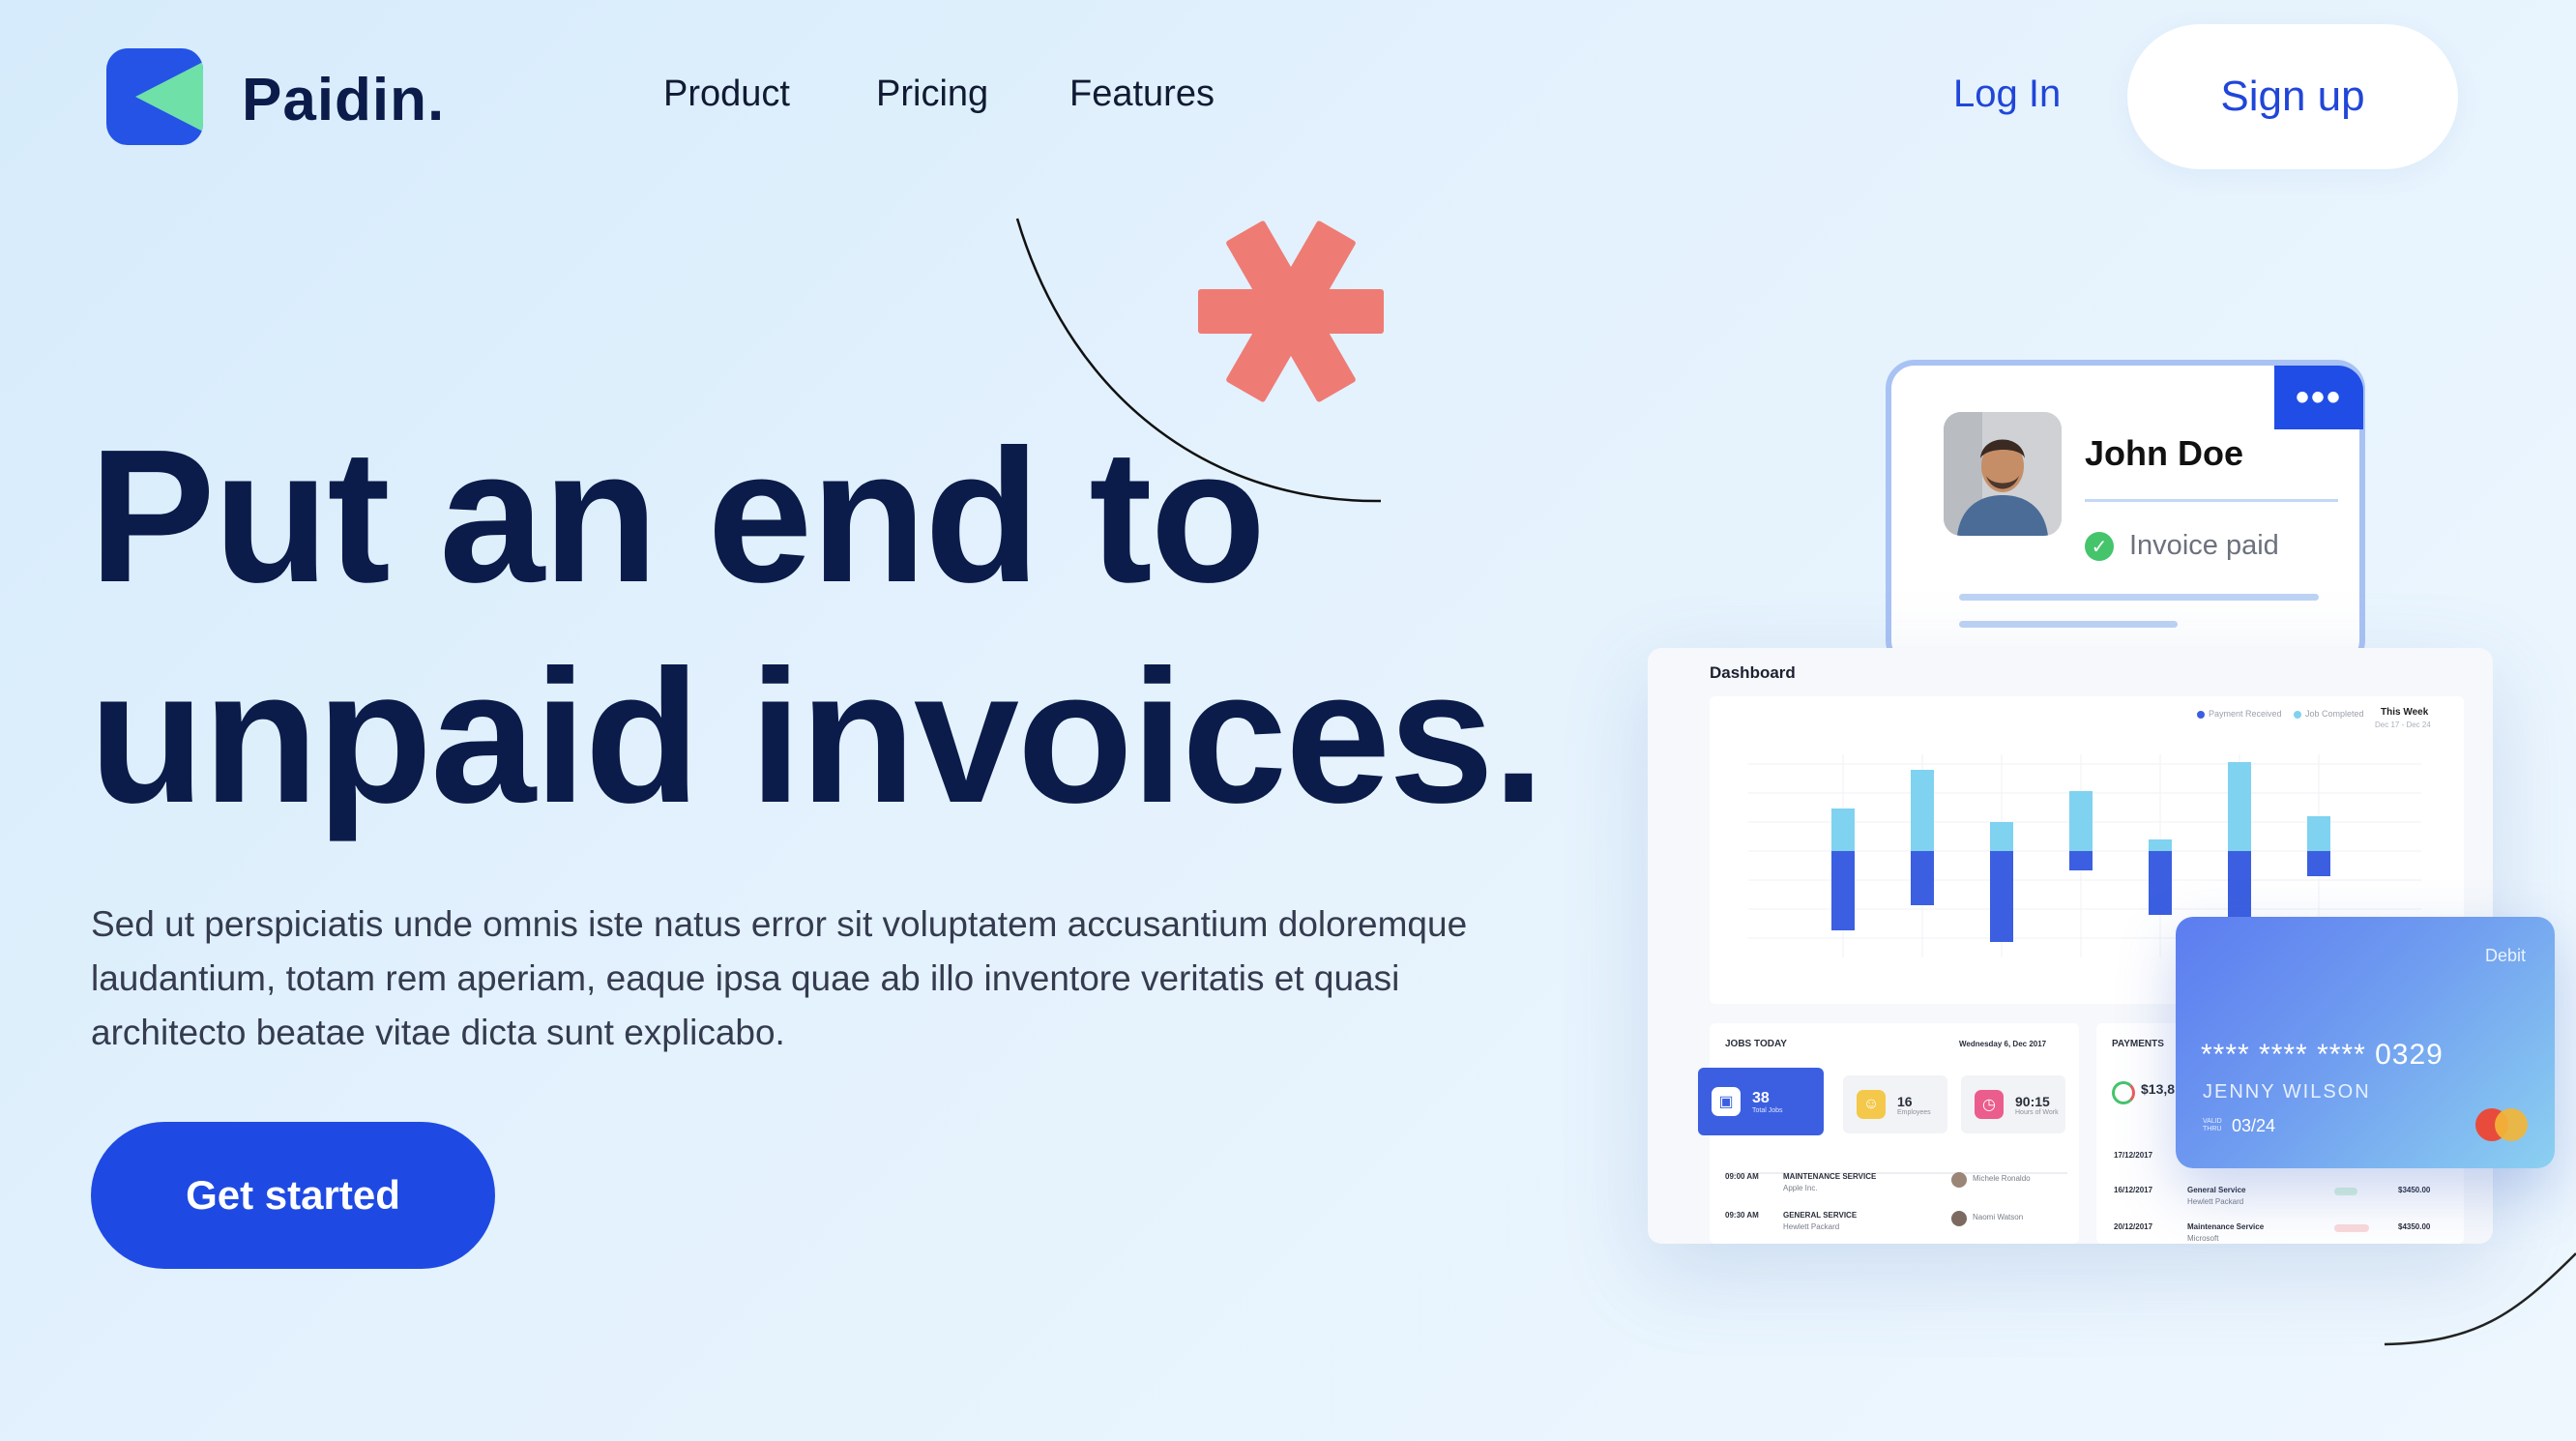  Describe the element at coordinates (2164, 453) in the screenshot. I see `invoice-client-name: John Doe` at that location.